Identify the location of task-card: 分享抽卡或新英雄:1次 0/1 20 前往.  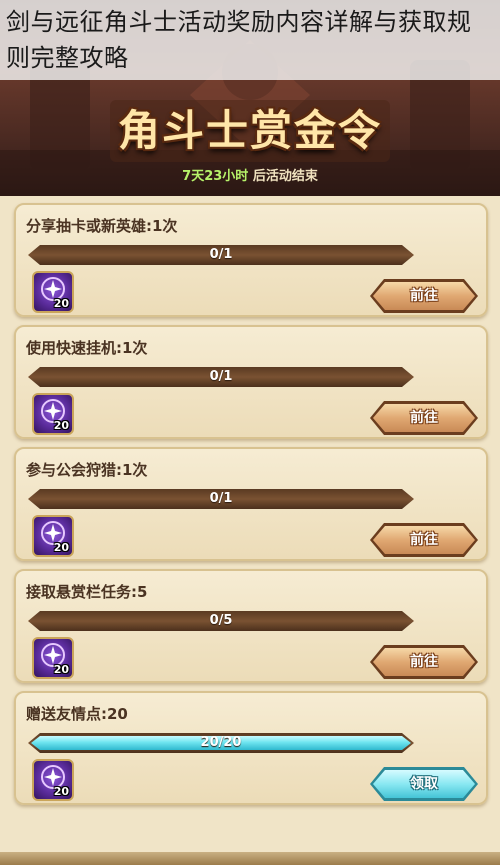
(251, 260).